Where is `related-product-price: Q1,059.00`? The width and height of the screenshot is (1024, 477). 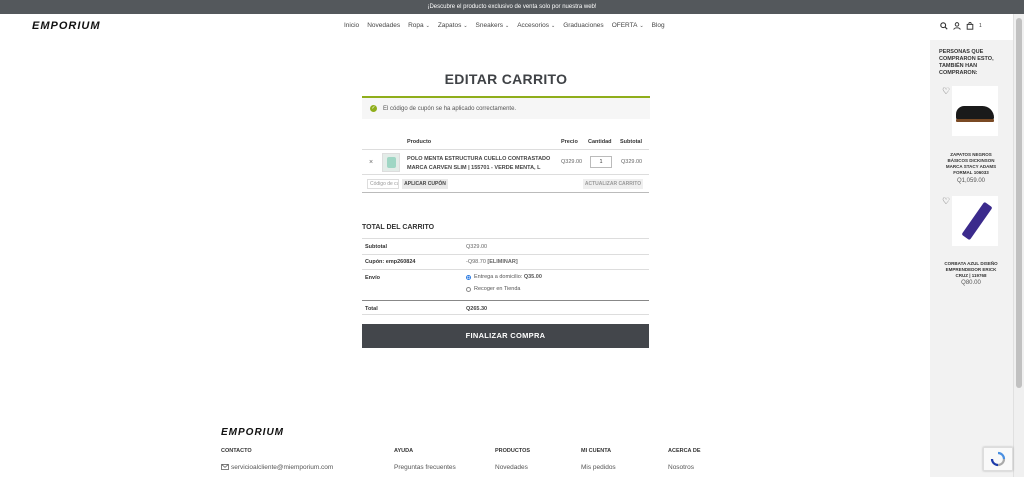
related-product-price: Q1,059.00 is located at coordinates (971, 181).